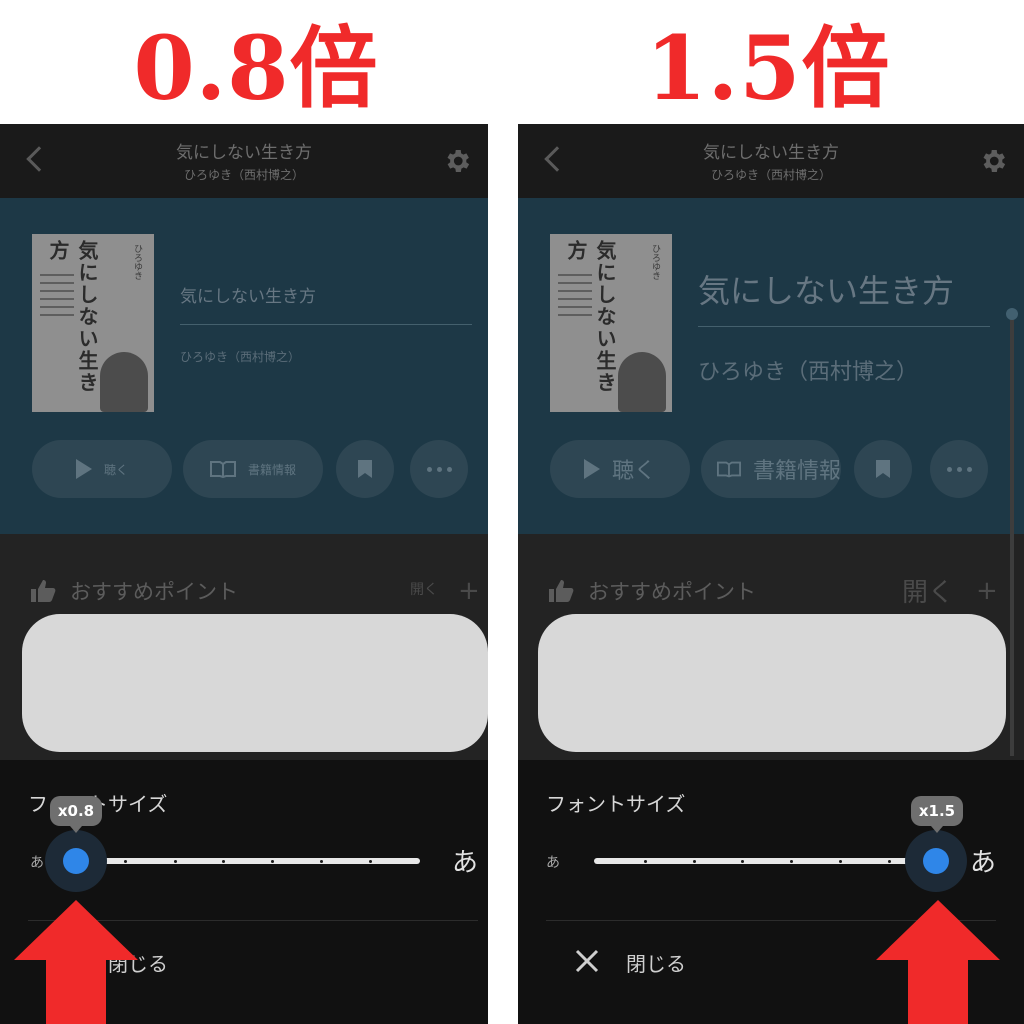 Image resolution: width=1024 pixels, height=1024 pixels. I want to click on close-icon, so click(587, 961).